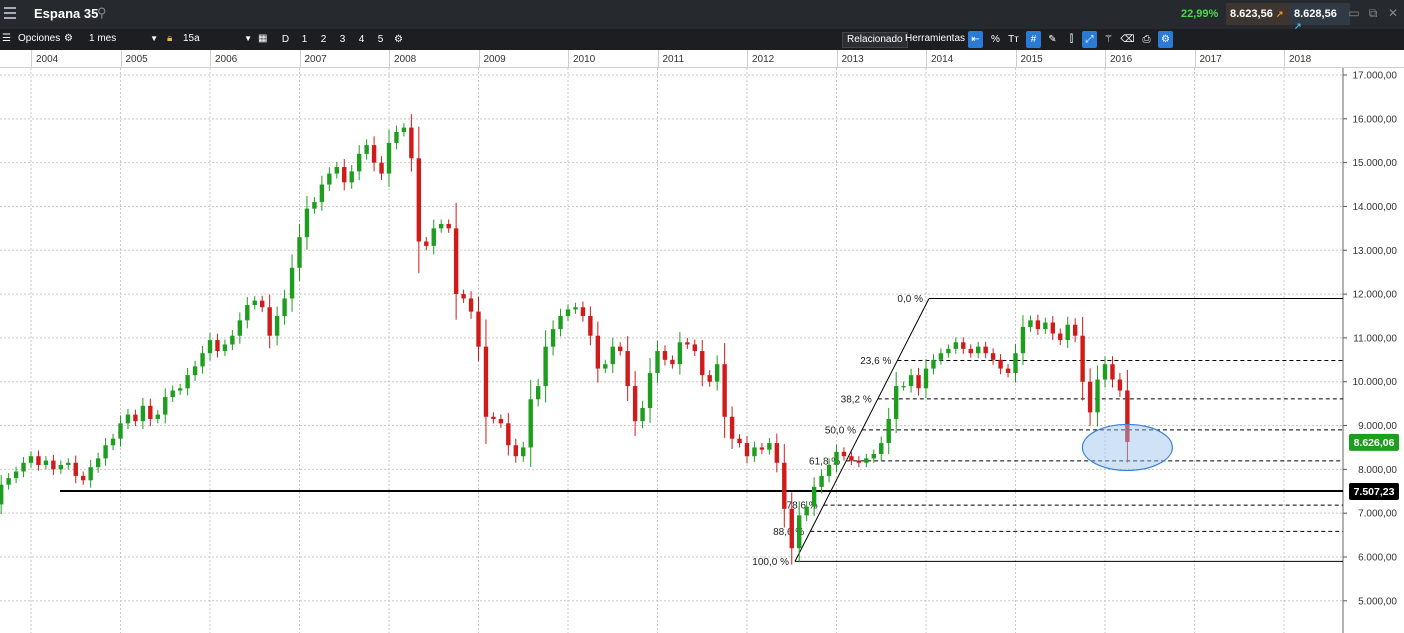 This screenshot has width=1404, height=633. Describe the element at coordinates (1013, 39) in the screenshot. I see `text-tool-icon: Tт` at that location.